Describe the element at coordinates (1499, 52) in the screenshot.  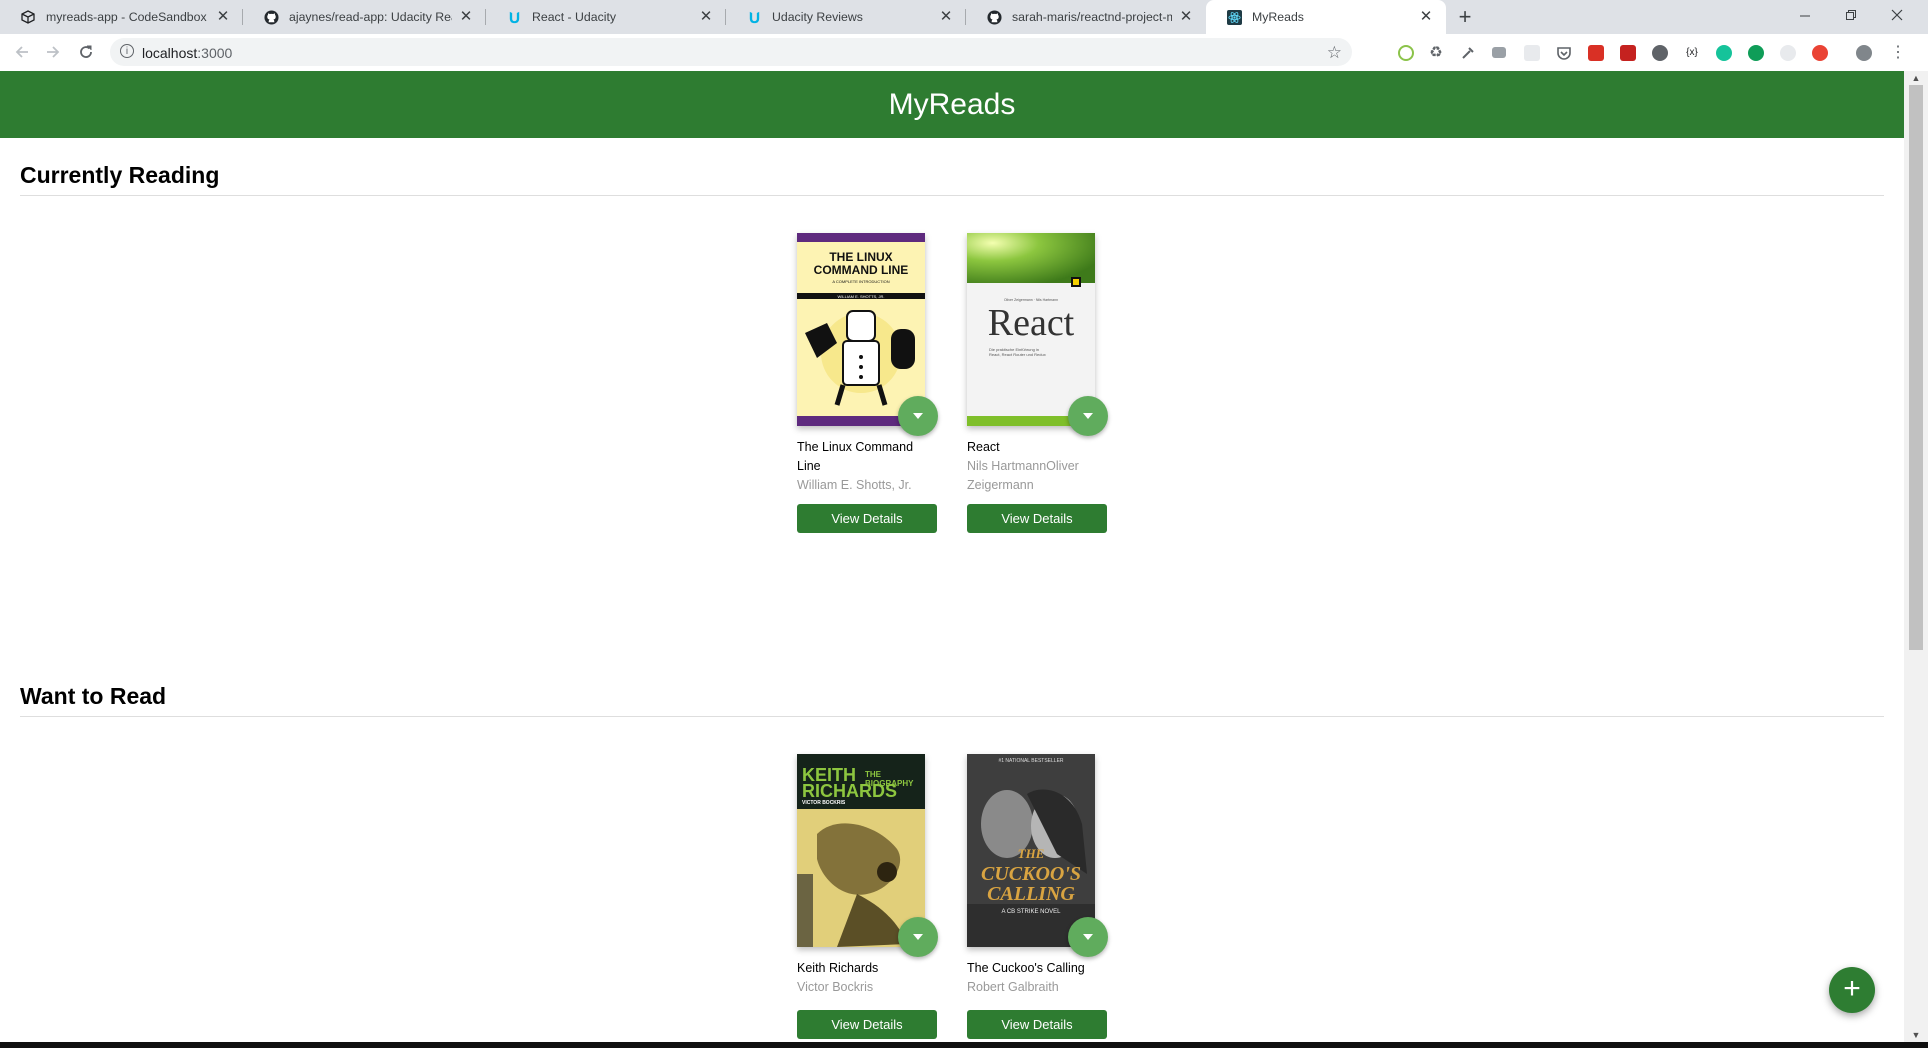
I see `camera-icon` at that location.